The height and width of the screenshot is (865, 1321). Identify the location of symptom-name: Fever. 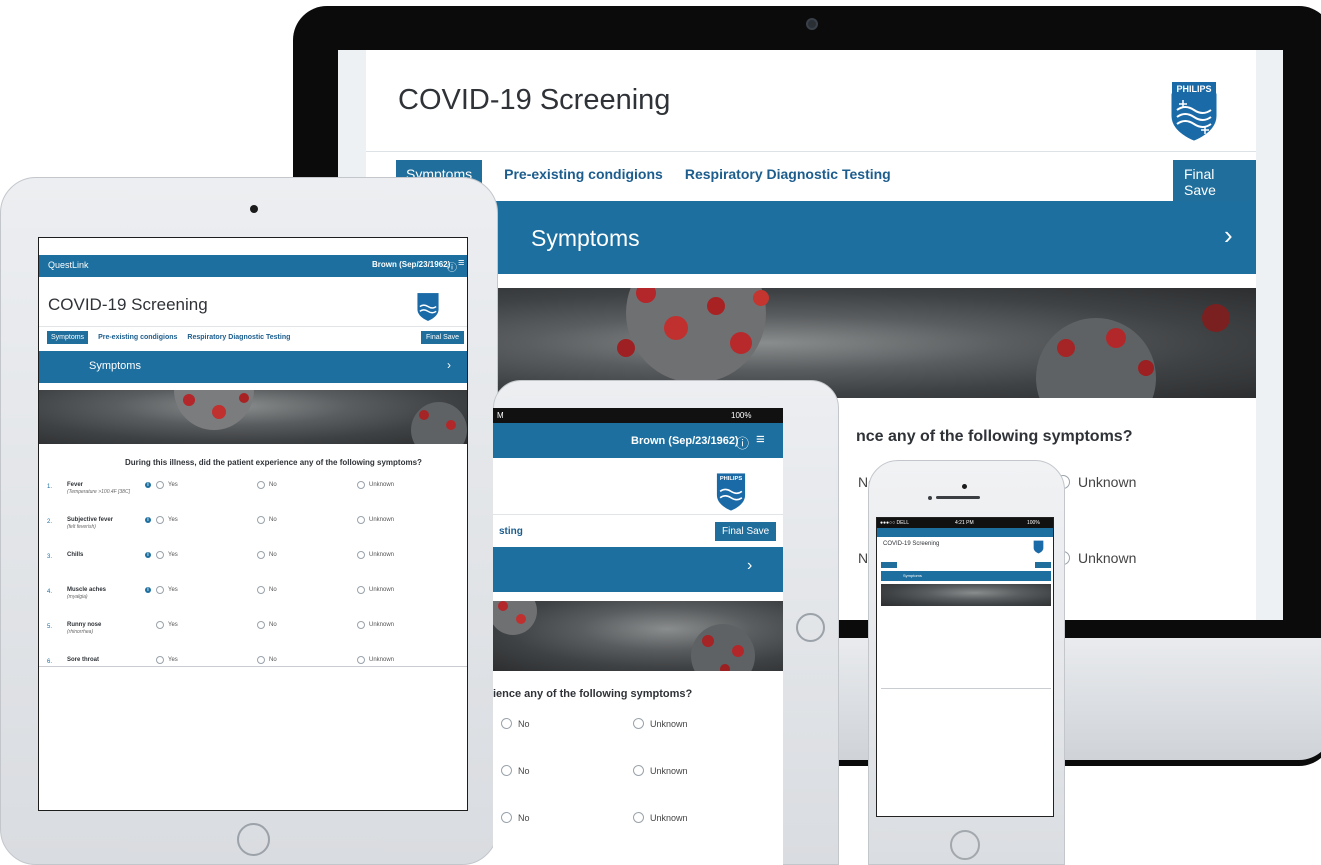
(75, 485).